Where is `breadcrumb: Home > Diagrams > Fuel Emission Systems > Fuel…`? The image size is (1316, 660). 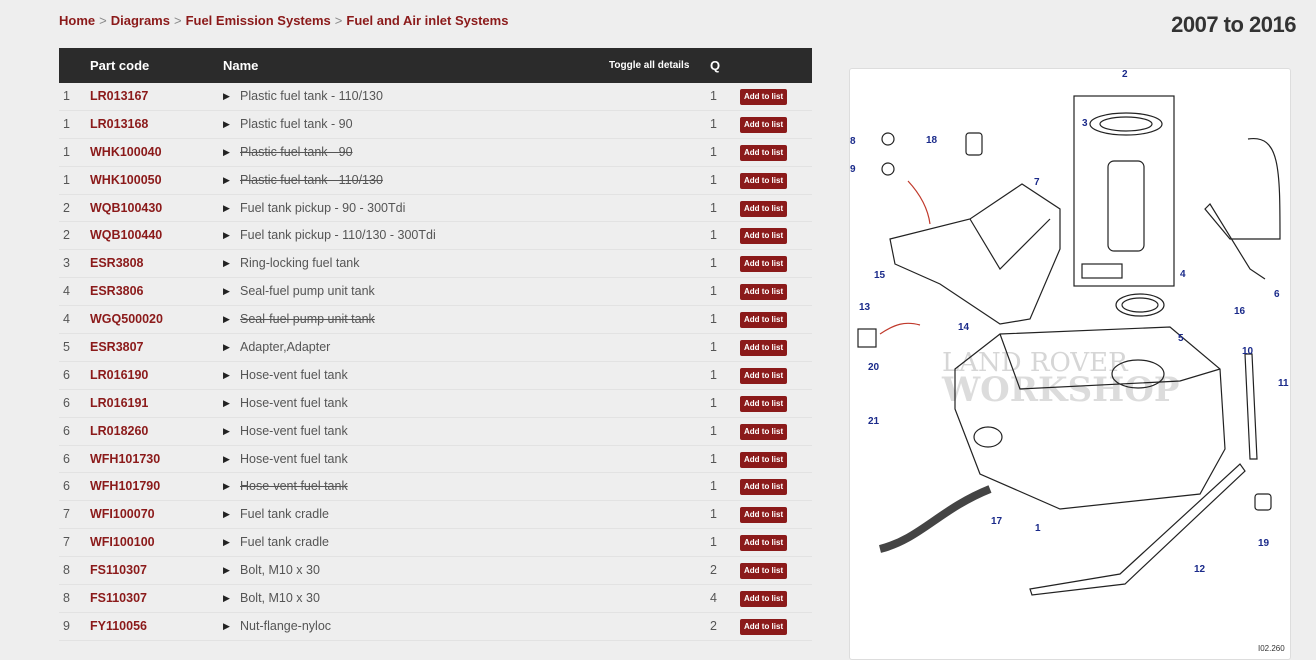 breadcrumb: Home > Diagrams > Fuel Emission Systems > Fuel… is located at coordinates (283, 20).